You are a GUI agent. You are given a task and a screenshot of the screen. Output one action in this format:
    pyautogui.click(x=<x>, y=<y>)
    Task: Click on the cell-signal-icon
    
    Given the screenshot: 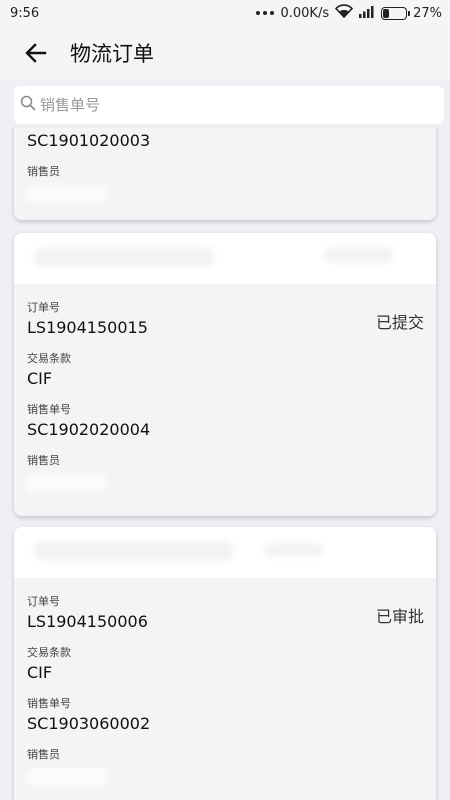 What is the action you would take?
    pyautogui.click(x=367, y=13)
    